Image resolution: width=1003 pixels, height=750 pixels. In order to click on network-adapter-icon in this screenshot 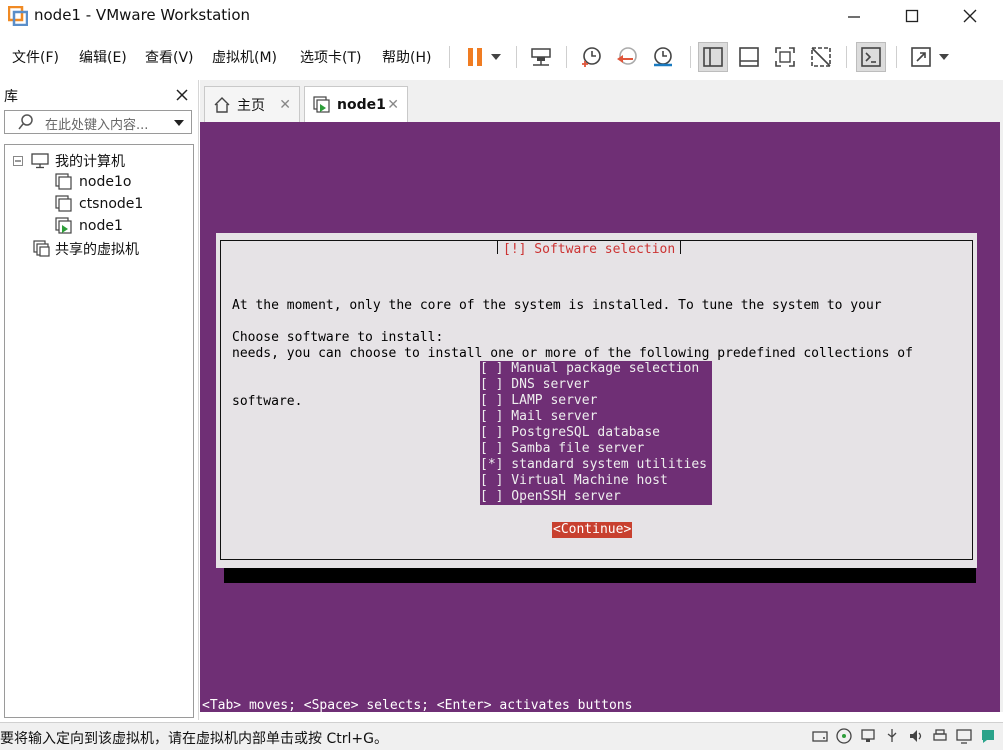, I will do `click(868, 736)`.